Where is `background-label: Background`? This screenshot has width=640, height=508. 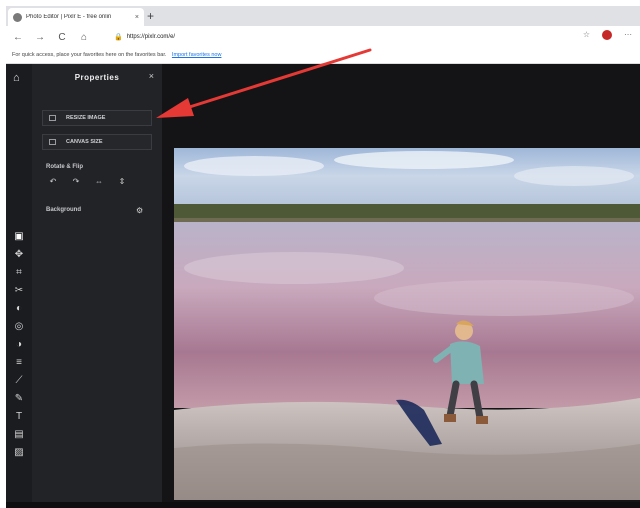 background-label: Background is located at coordinates (64, 210).